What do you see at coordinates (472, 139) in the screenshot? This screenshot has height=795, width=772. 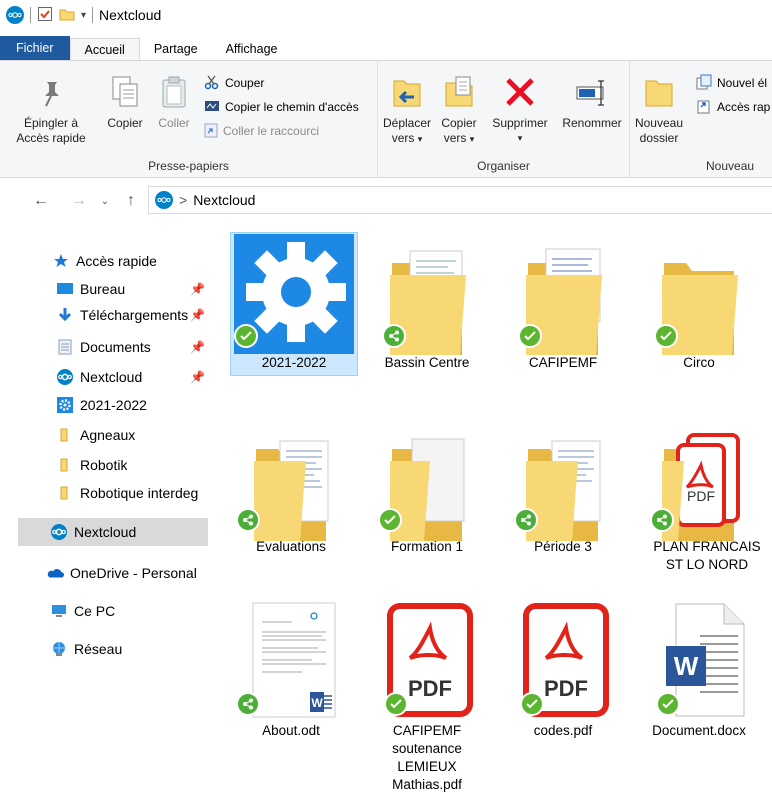 I see `copy-to-dropdown-icon: ▾` at bounding box center [472, 139].